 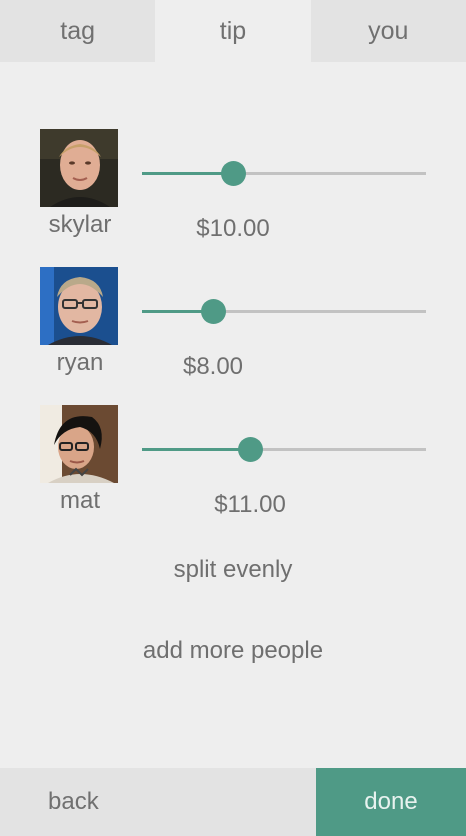 What do you see at coordinates (78, 31) in the screenshot?
I see `tab-tag: tag` at bounding box center [78, 31].